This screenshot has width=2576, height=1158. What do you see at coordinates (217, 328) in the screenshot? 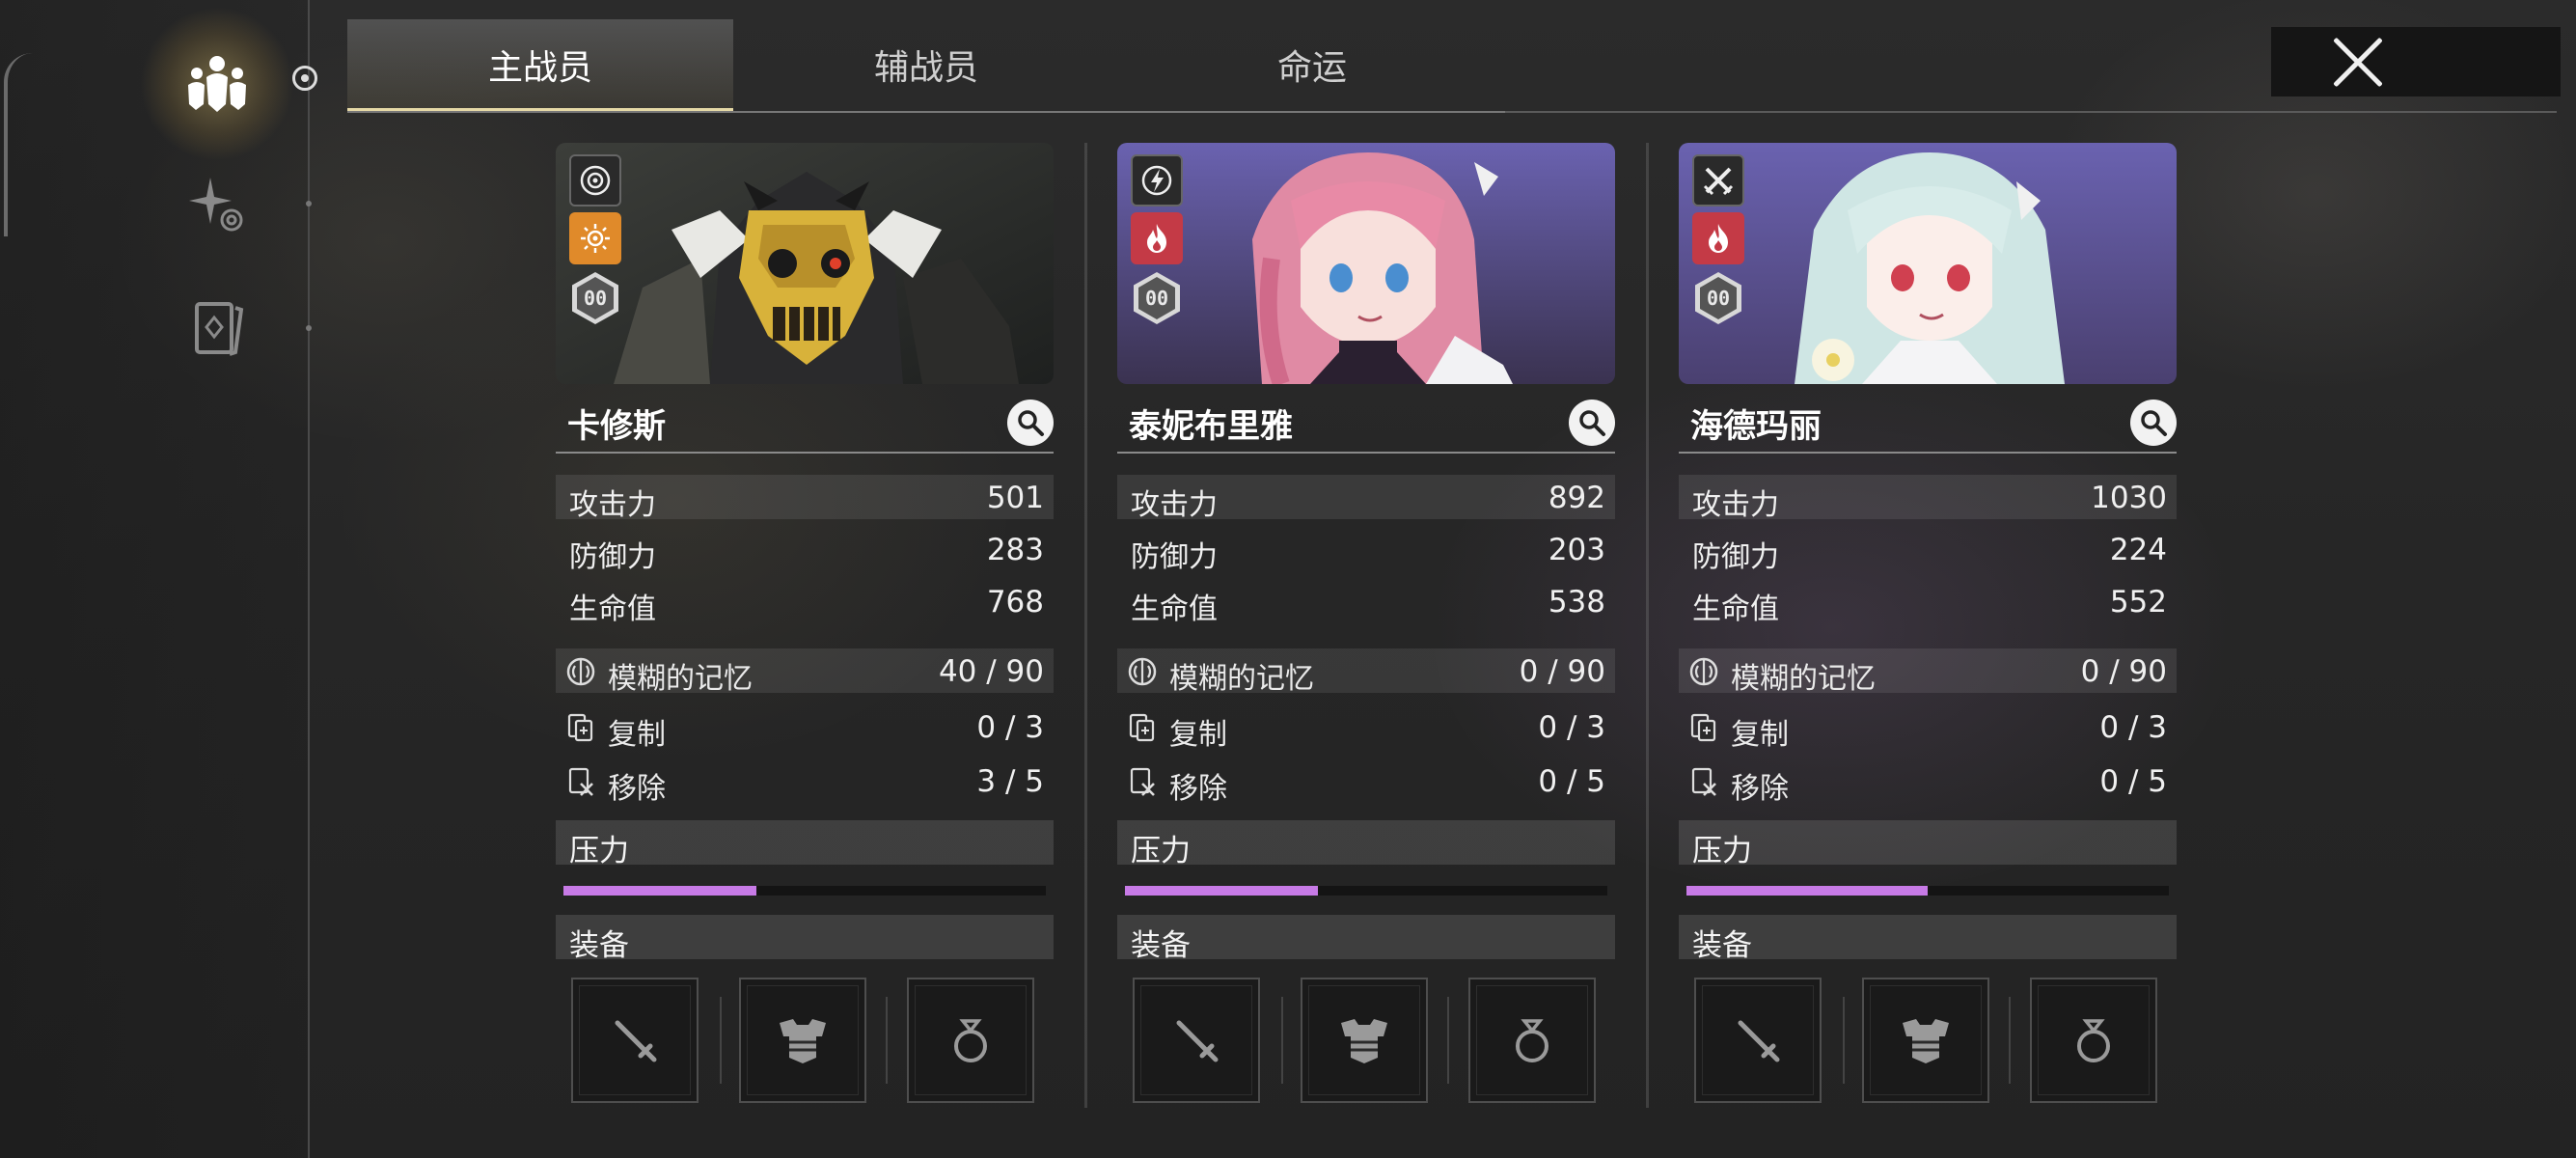
I see `sidebar-cards-button` at bounding box center [217, 328].